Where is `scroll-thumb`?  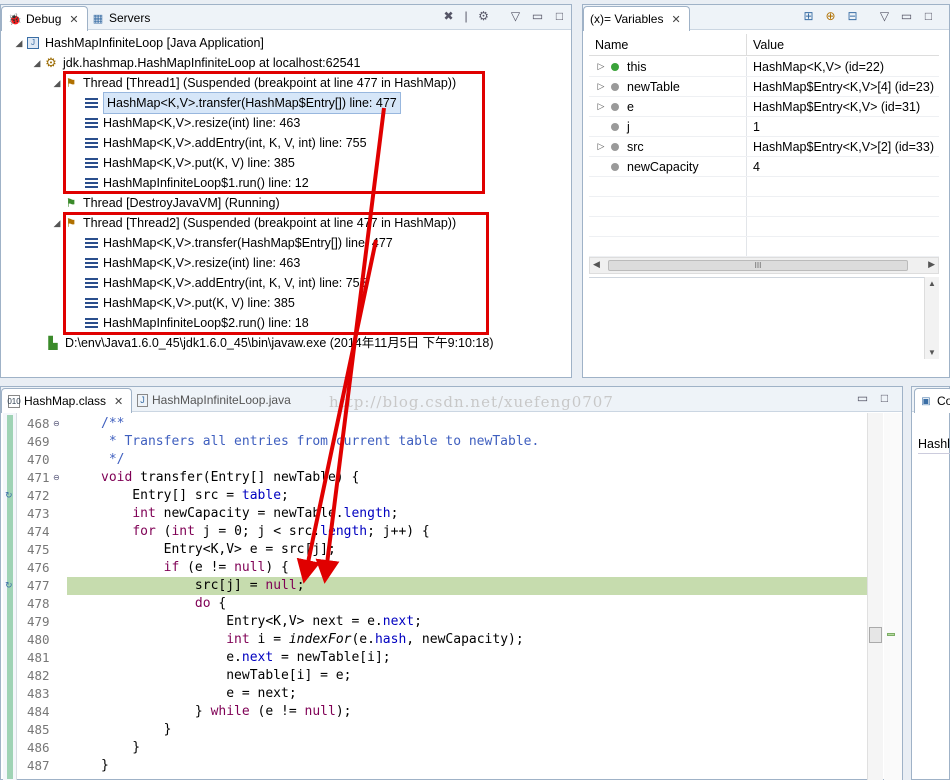 scroll-thumb is located at coordinates (875, 635).